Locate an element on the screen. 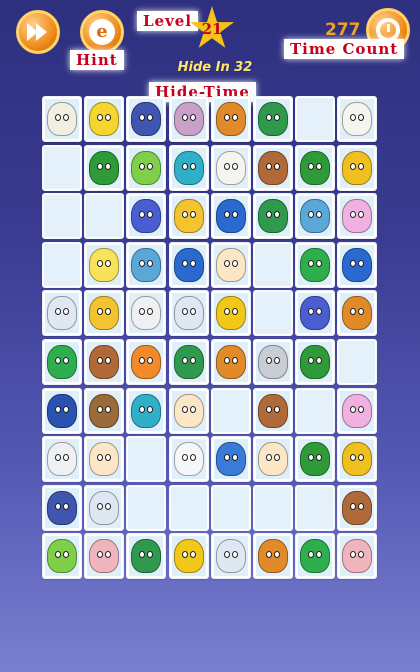 This screenshot has height=672, width=420. bird-icon is located at coordinates (62, 410).